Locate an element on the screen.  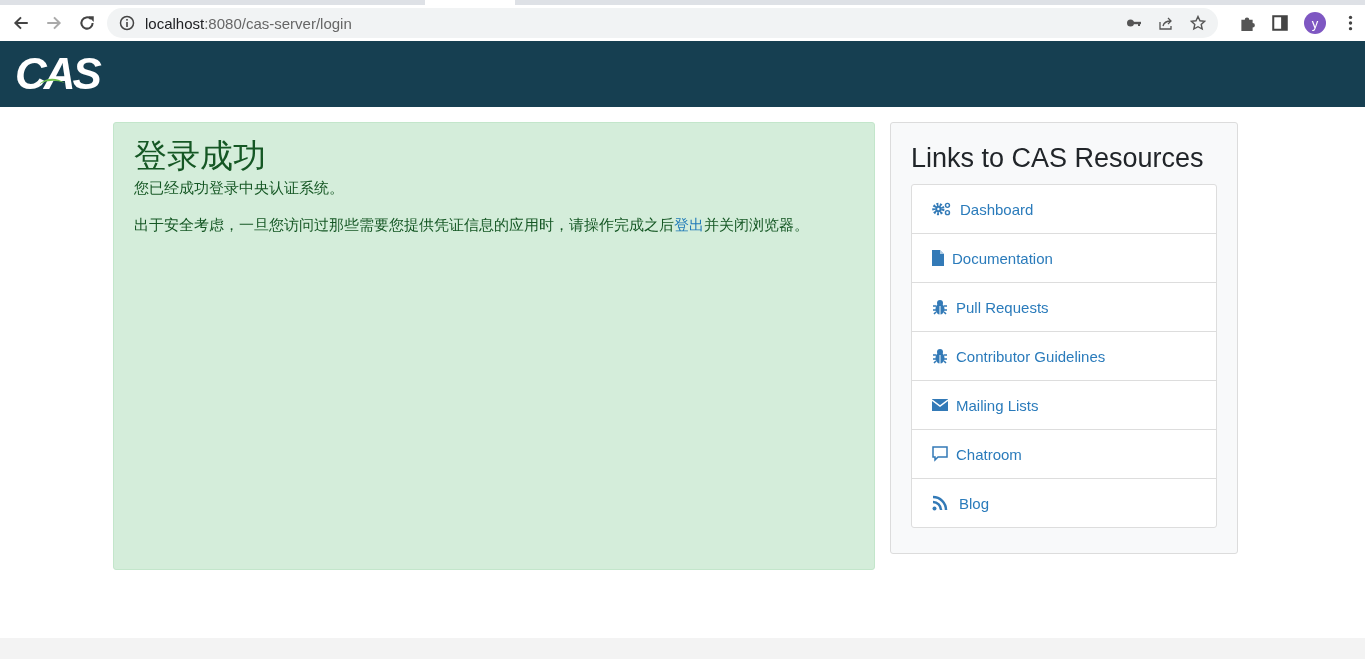
address-bar: localhost:8080/cas-server/login is located at coordinates (662, 23).